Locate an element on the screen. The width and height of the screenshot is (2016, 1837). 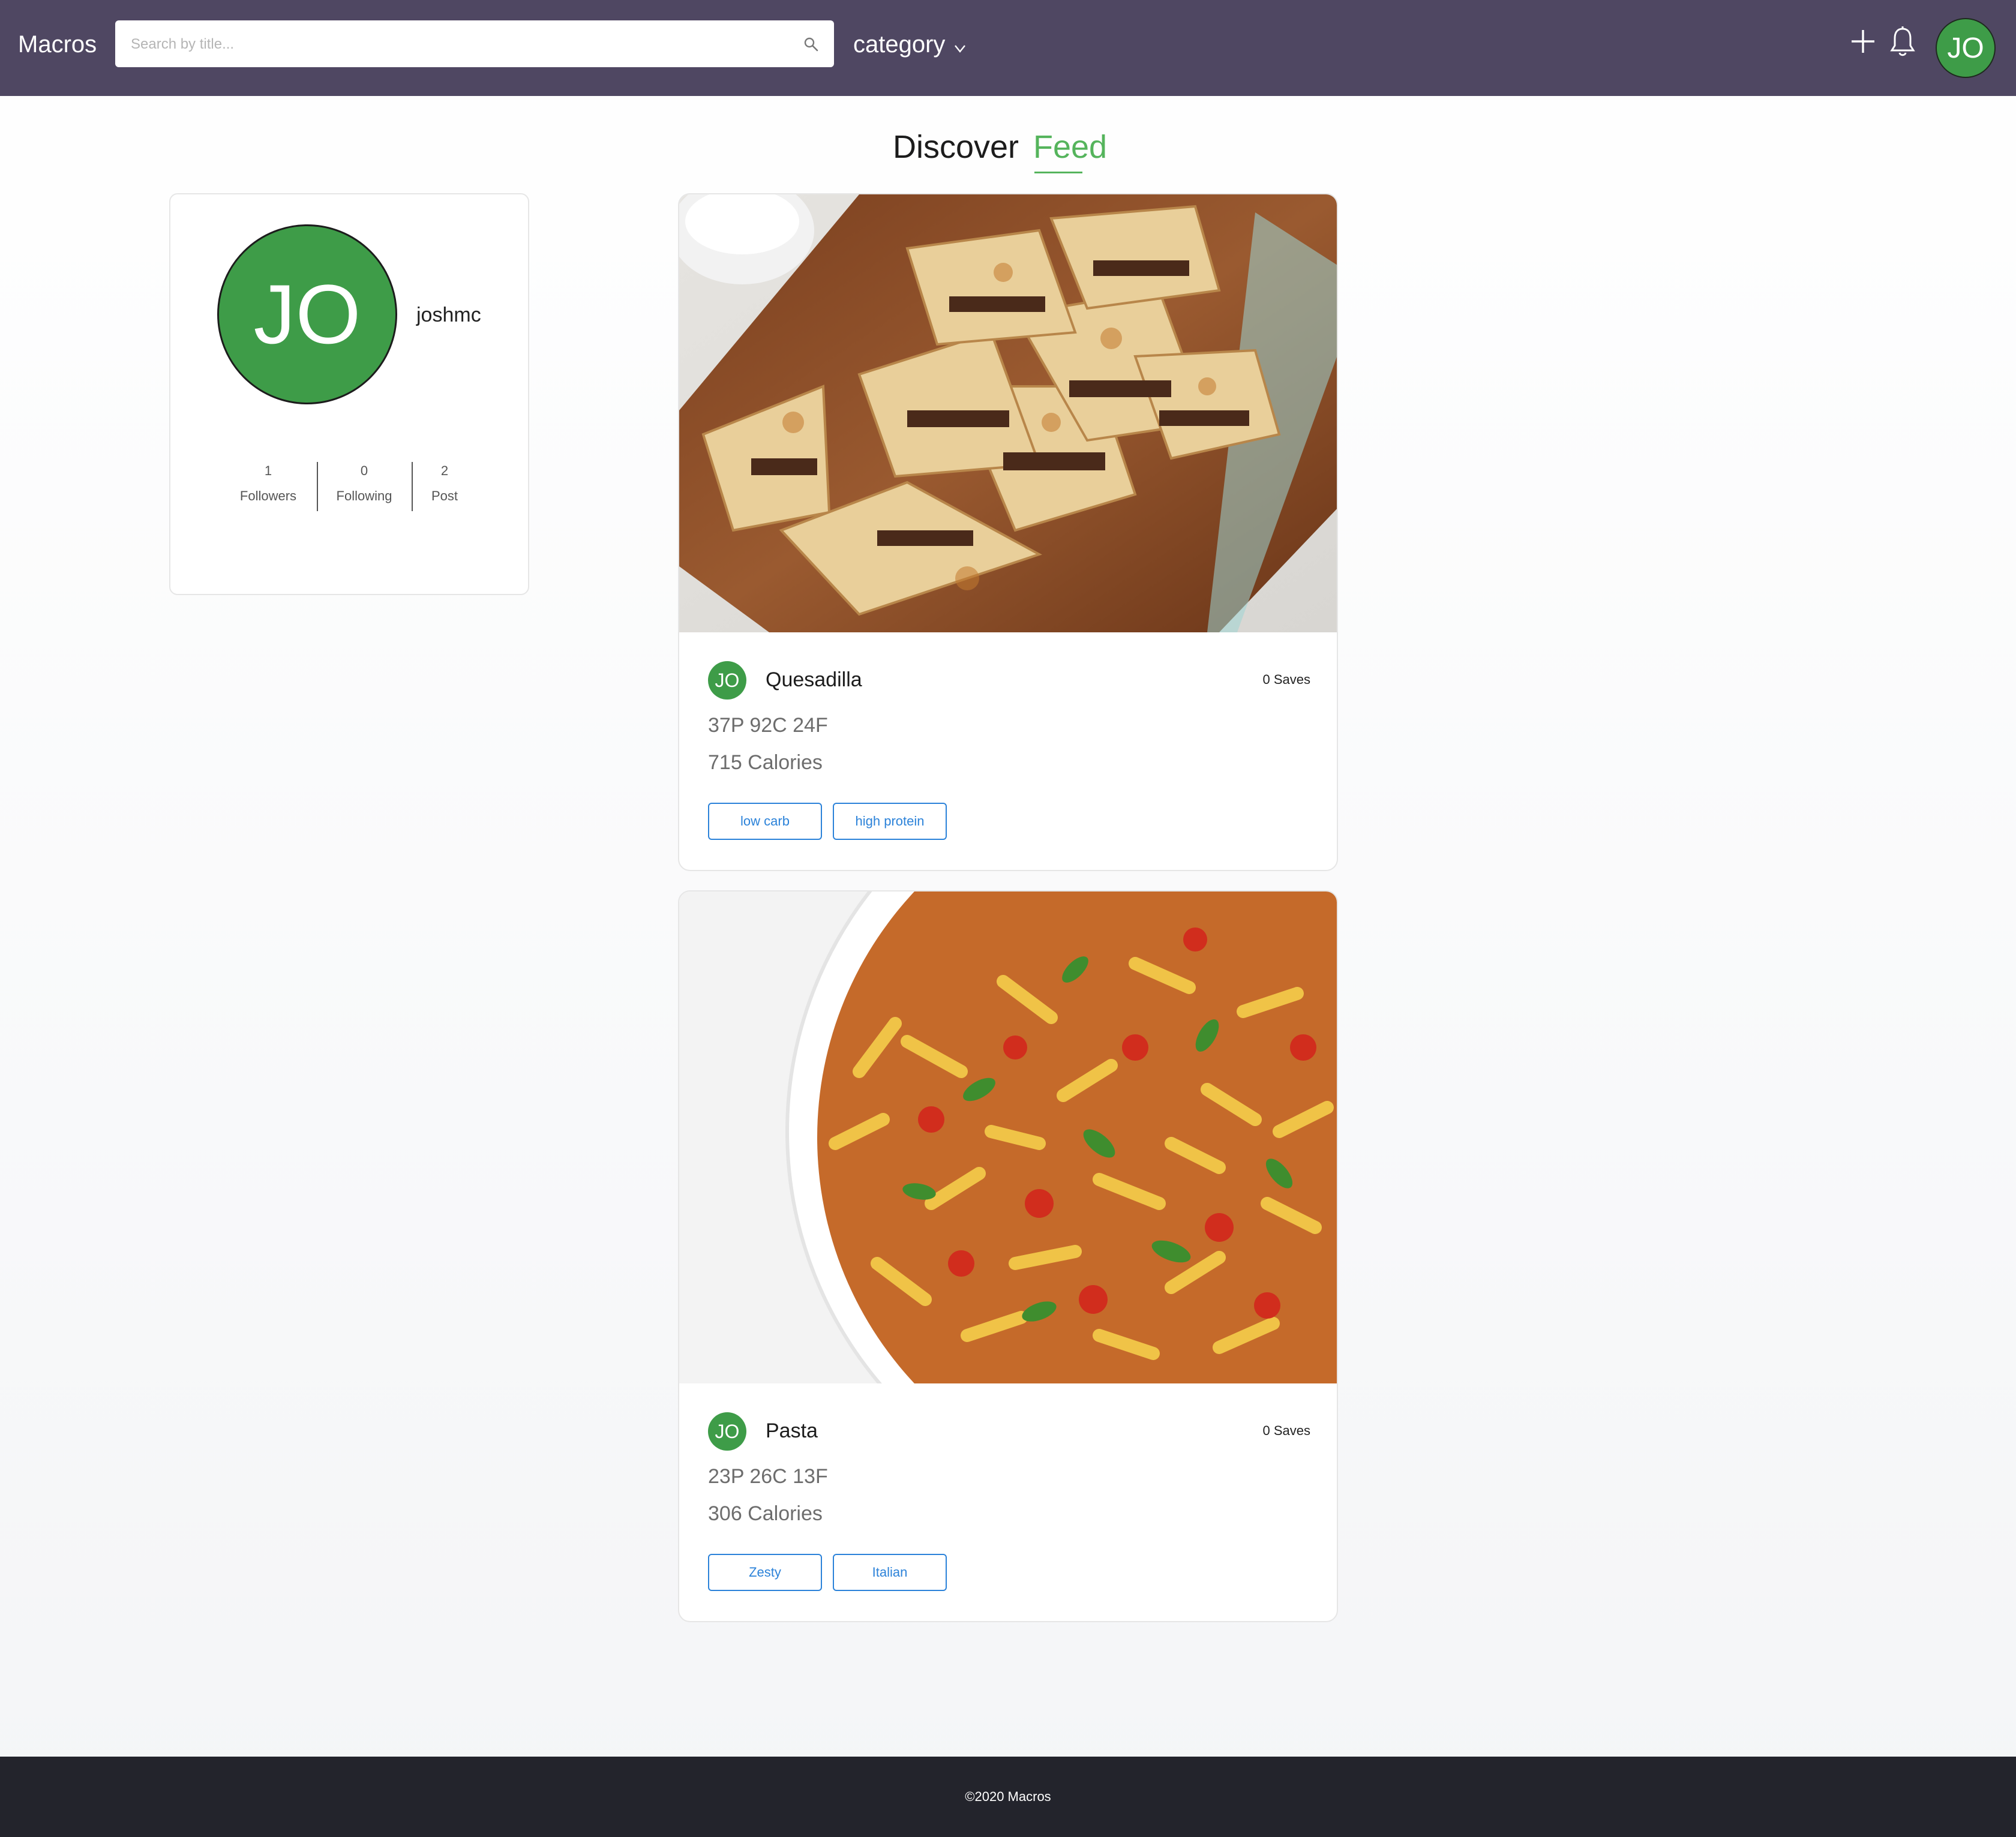
posts-label: Post is located at coordinates (444, 495).